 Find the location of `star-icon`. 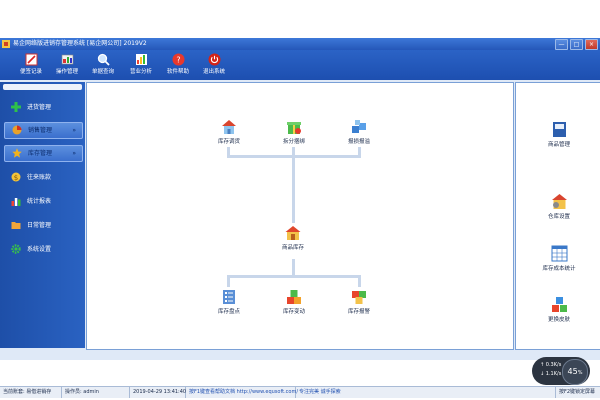

star-icon is located at coordinates (17, 153).